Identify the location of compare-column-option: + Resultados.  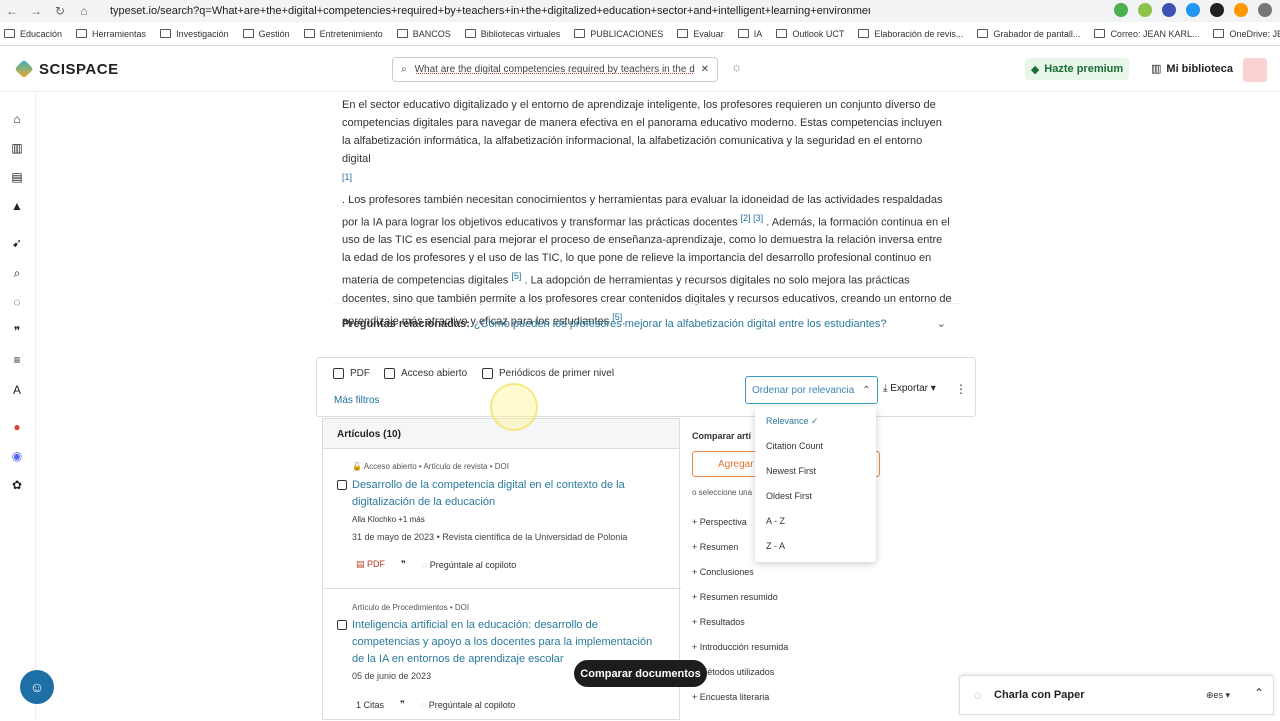
(718, 622).